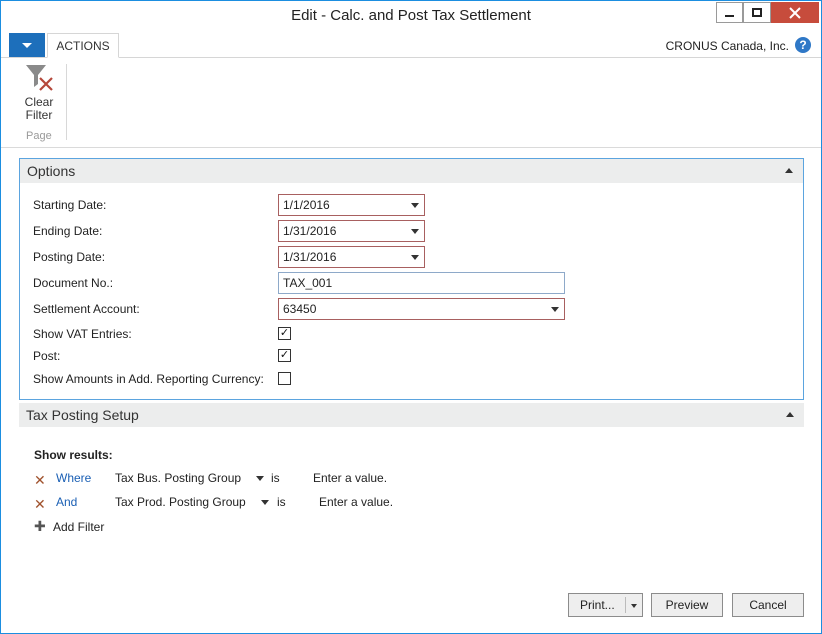 This screenshot has height=634, width=822. I want to click on plus-icon: ✚, so click(40, 526).